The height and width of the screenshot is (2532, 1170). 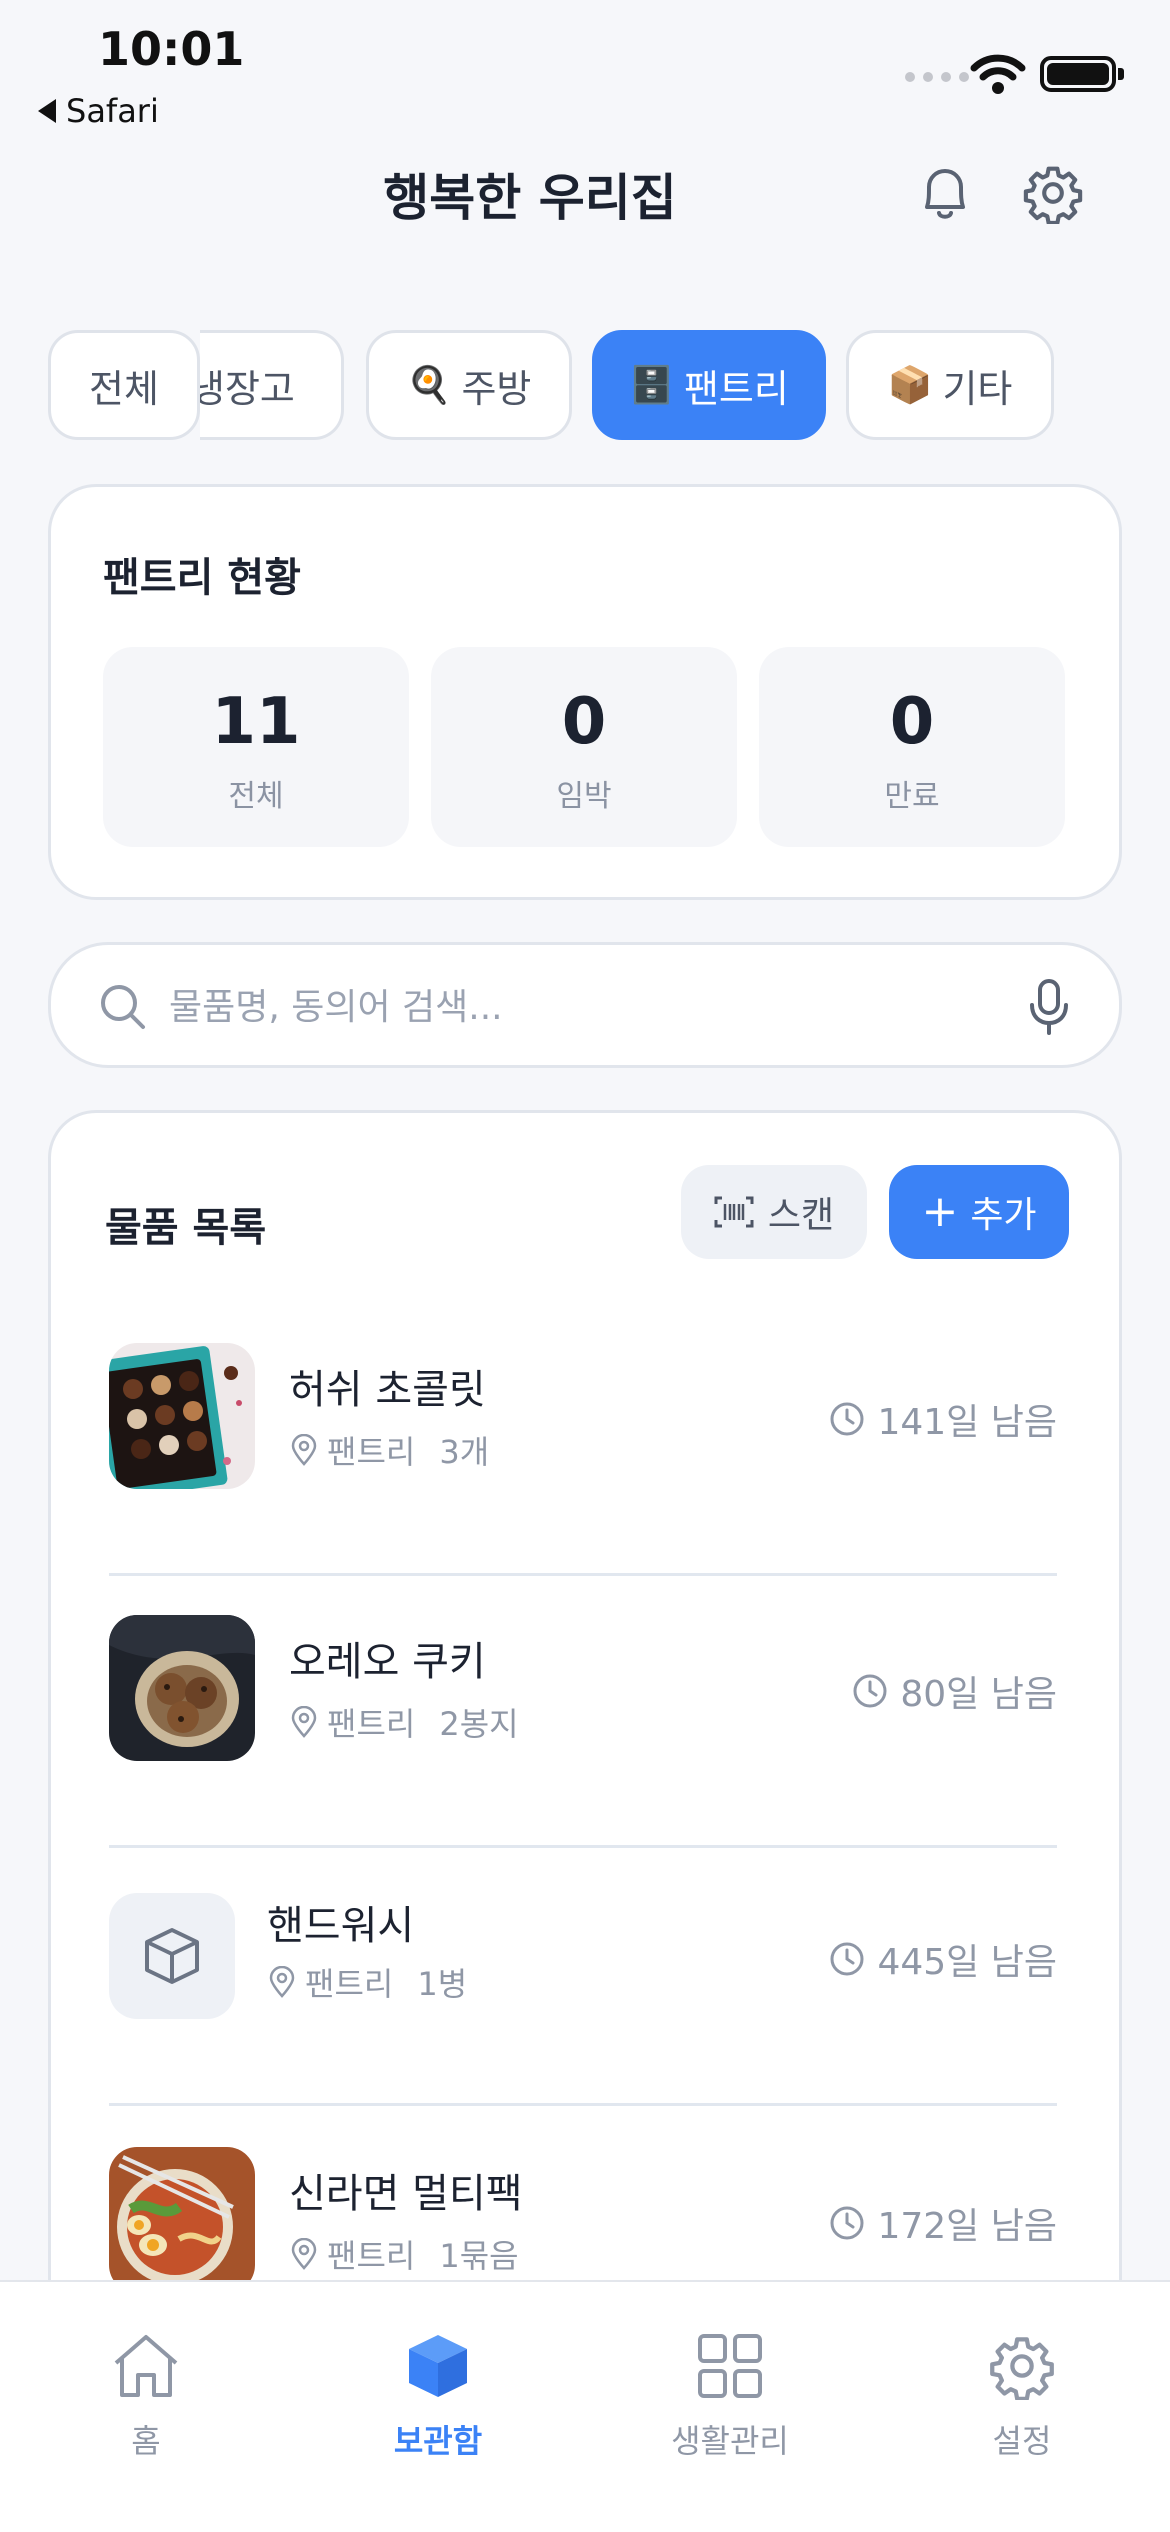 I want to click on item-name: 오레오 쿠키, so click(x=387, y=1662).